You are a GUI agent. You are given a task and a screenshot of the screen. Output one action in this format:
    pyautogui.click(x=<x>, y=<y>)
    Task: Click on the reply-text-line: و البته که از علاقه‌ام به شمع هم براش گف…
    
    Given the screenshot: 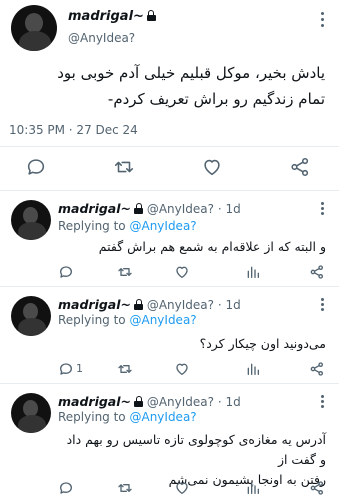 What is the action you would take?
    pyautogui.click(x=212, y=246)
    